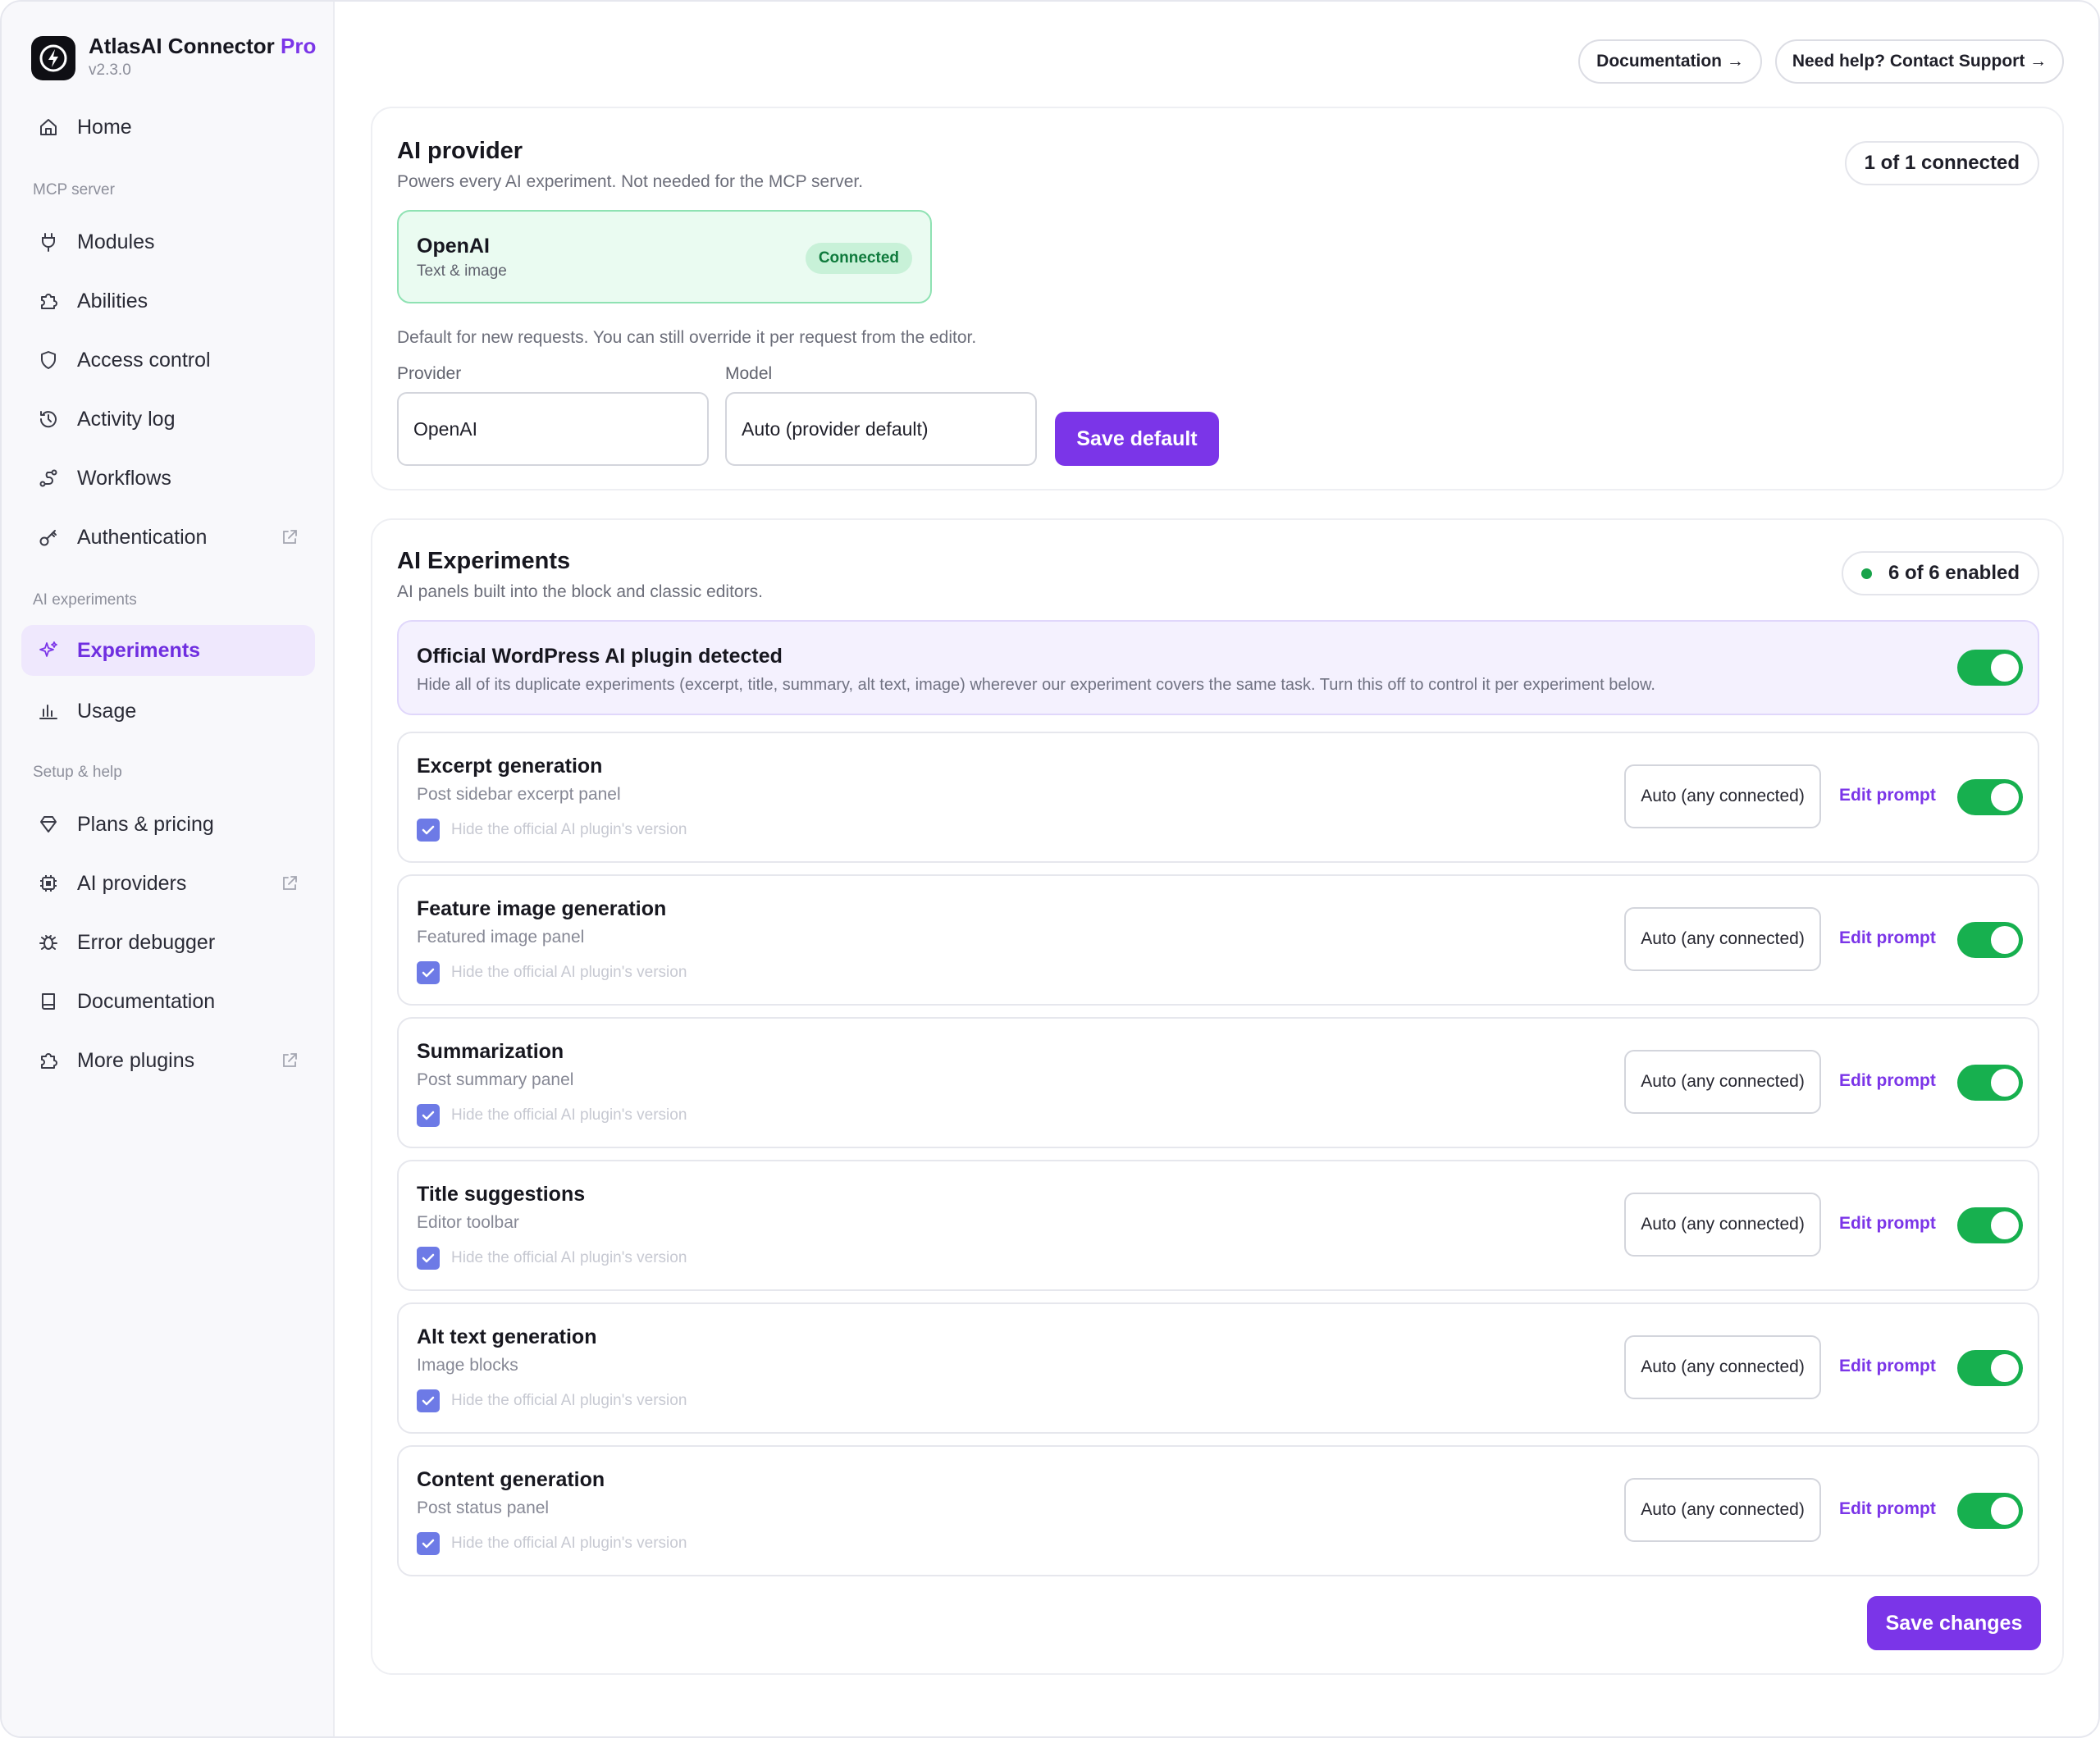 The image size is (2100, 1738). I want to click on shield-icon, so click(48, 360).